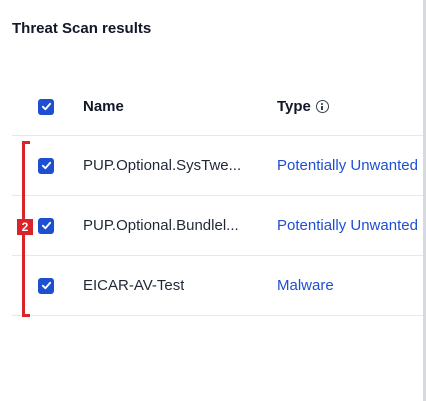 This screenshot has height=401, width=426. I want to click on page-title: Threat Scan results, so click(82, 28).